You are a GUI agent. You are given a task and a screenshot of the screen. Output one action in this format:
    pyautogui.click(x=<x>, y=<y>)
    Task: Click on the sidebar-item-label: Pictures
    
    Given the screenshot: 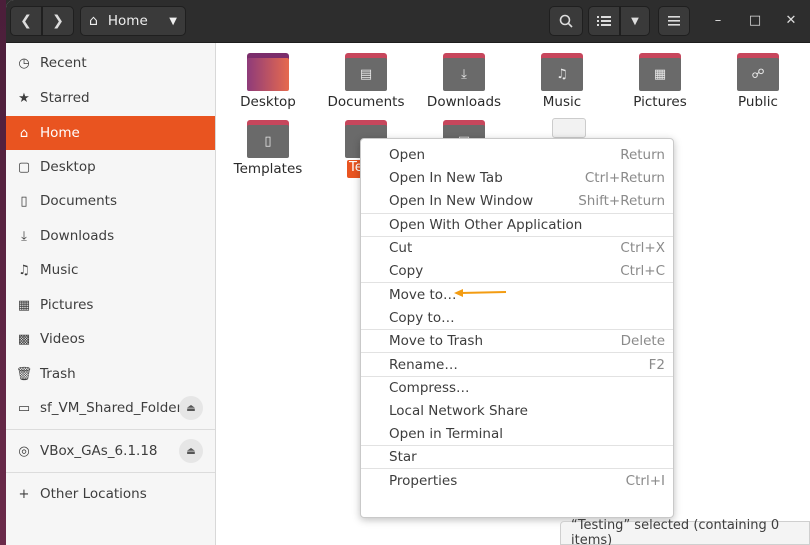 What is the action you would take?
    pyautogui.click(x=66, y=305)
    